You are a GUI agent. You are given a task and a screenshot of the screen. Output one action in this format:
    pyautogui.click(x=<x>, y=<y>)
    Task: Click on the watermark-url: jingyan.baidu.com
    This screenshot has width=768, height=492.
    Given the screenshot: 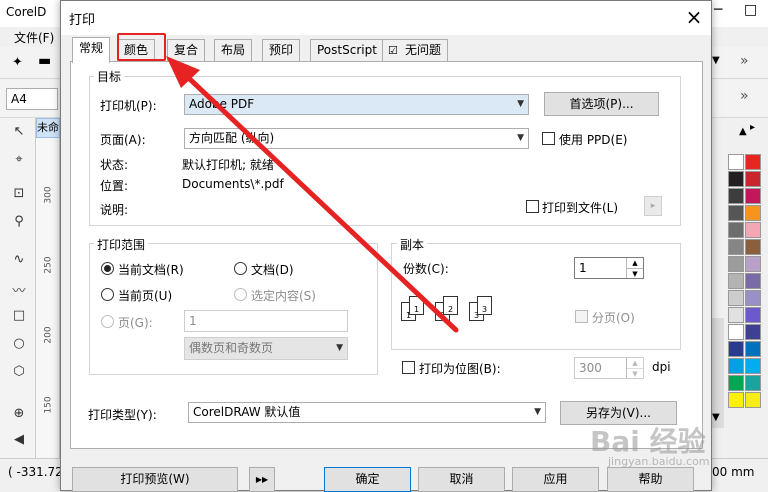 What is the action you would take?
    pyautogui.click(x=659, y=461)
    